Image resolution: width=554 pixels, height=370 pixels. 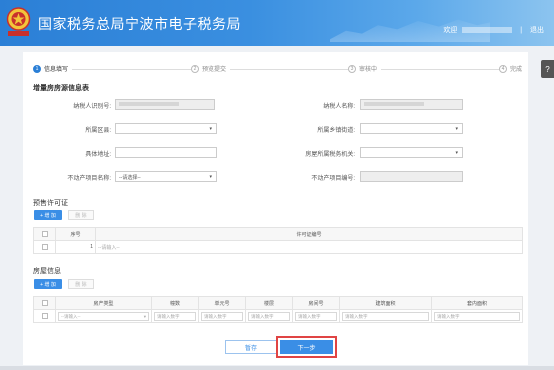 I want to click on tax-authority-label: 房屋所属税务机关:, so click(x=330, y=155).